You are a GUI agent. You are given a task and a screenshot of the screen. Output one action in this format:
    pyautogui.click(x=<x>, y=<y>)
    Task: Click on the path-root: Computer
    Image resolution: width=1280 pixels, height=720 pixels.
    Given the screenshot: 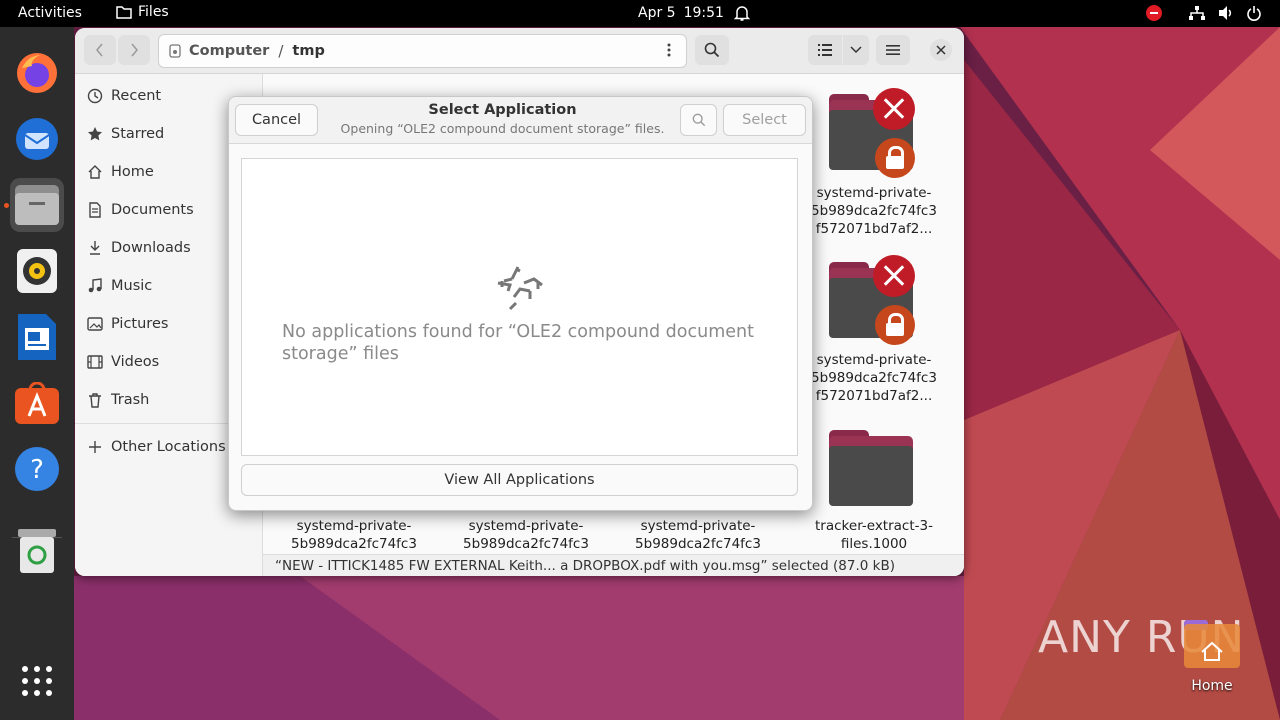 What is the action you would take?
    pyautogui.click(x=229, y=51)
    